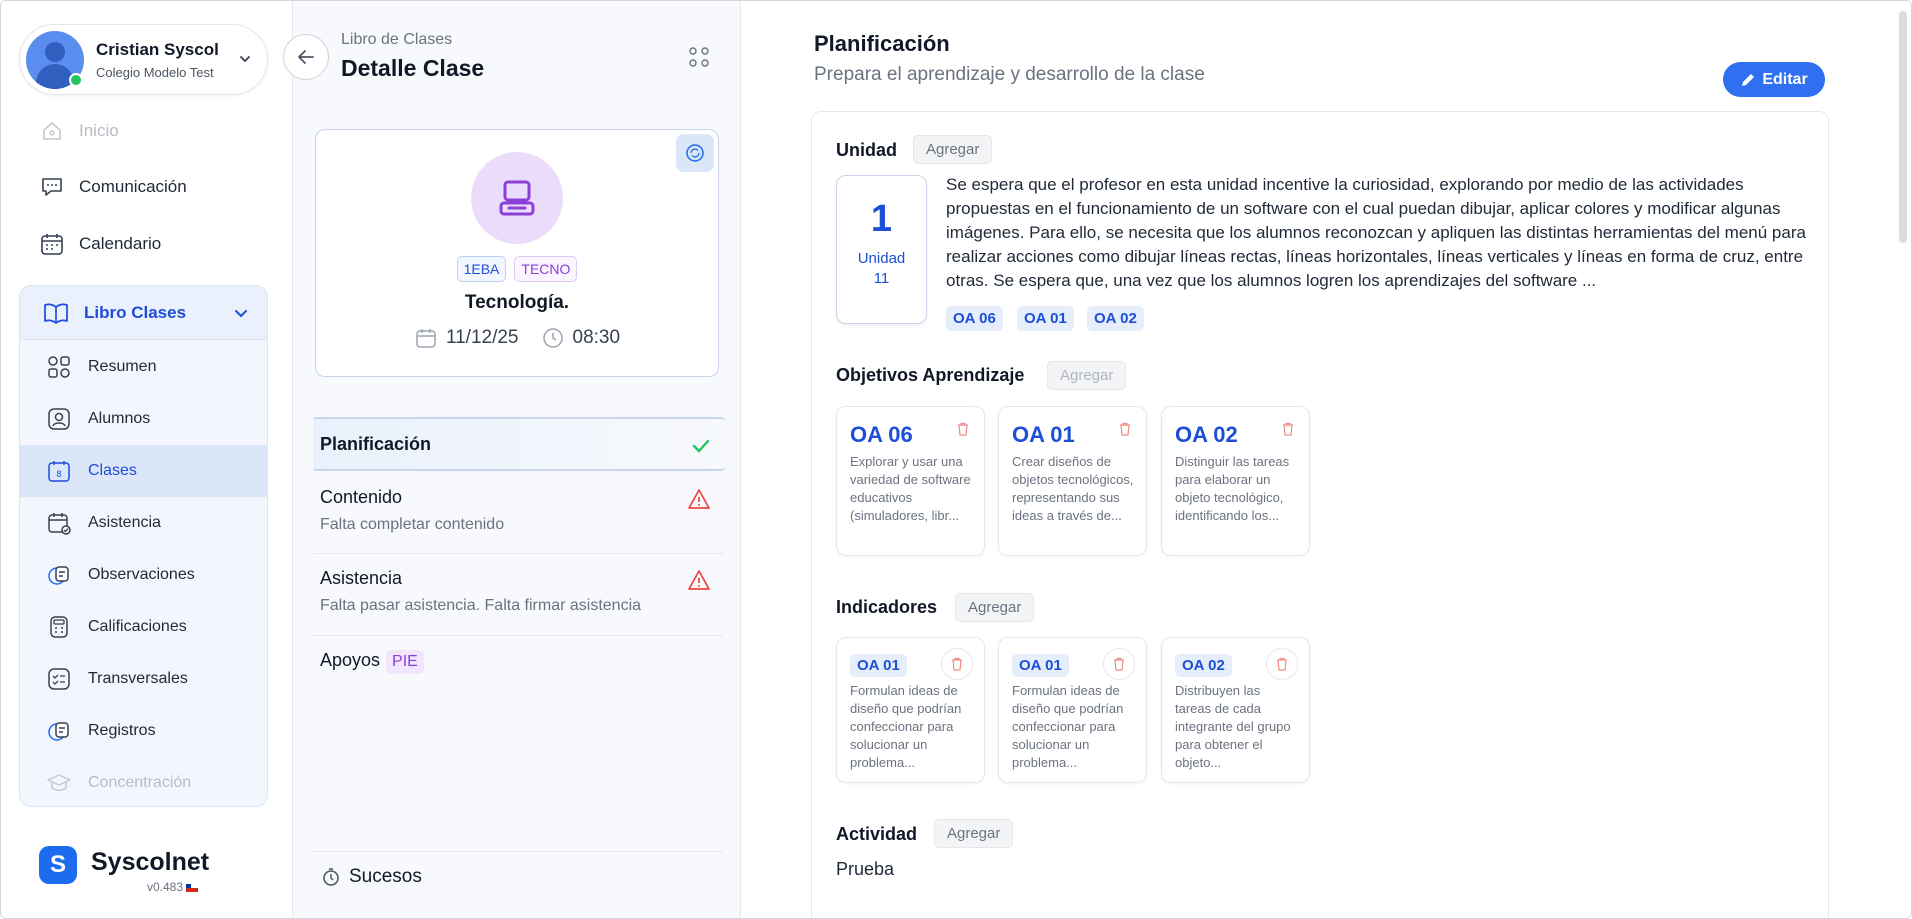 This screenshot has width=1912, height=919. What do you see at coordinates (143, 627) in the screenshot?
I see `sidebar-item-calificaciones: Calificaciones` at bounding box center [143, 627].